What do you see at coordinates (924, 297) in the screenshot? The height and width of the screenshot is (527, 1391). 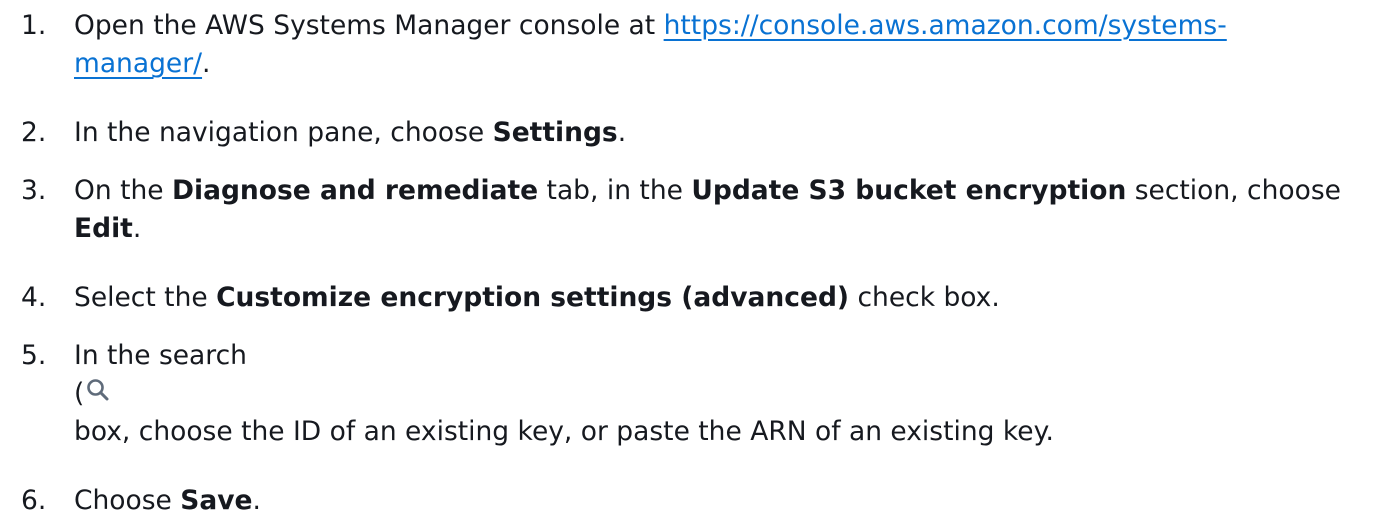 I see `step-text-after: check box.` at bounding box center [924, 297].